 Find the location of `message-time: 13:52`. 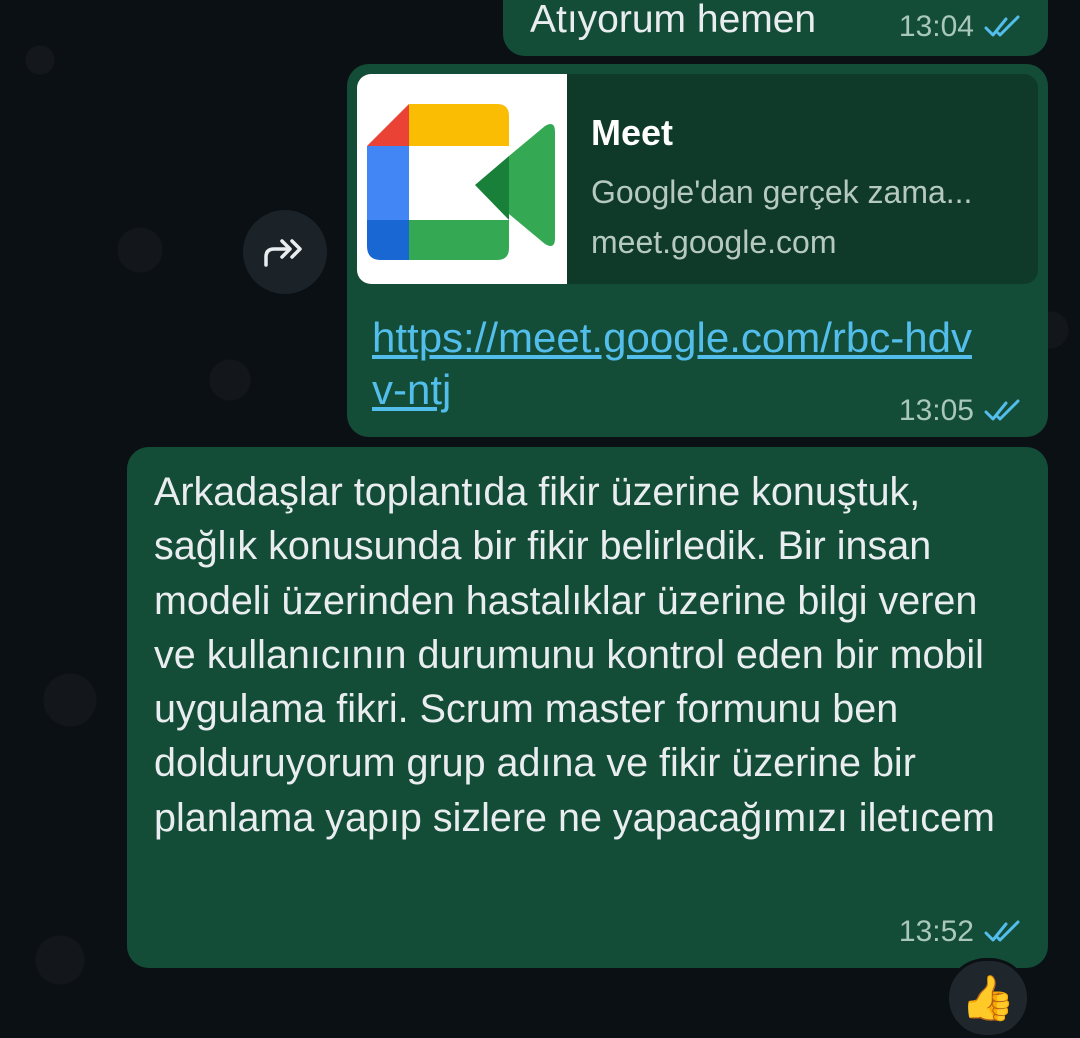

message-time: 13:52 is located at coordinates (936, 931).